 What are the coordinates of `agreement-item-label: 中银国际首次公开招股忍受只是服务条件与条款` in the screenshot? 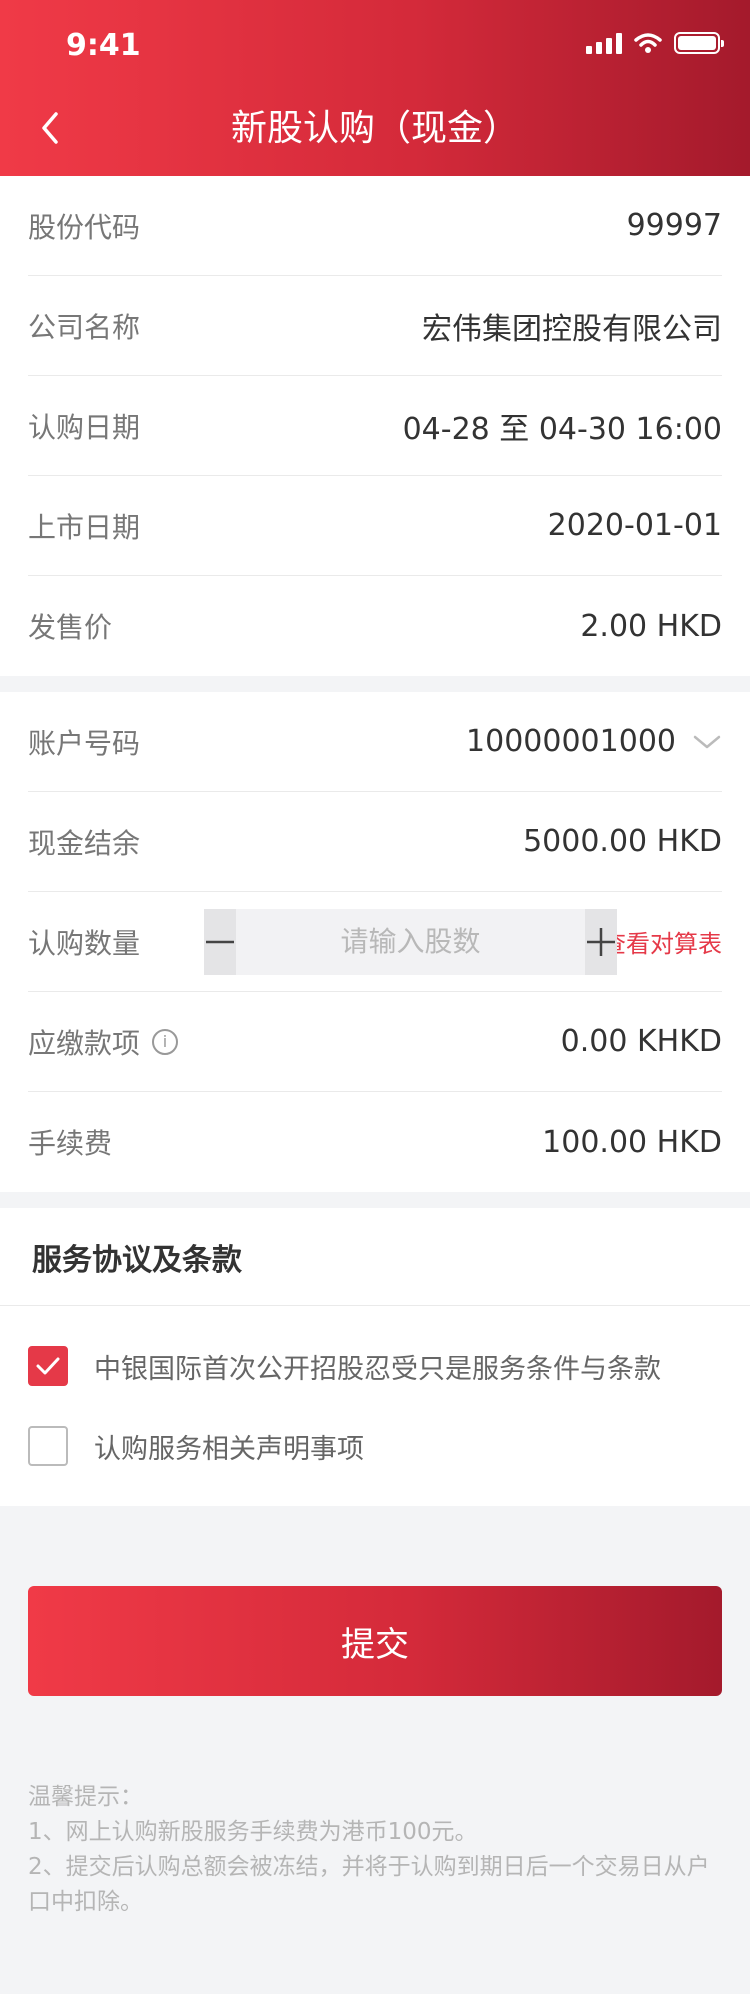 It's located at (377, 1369).